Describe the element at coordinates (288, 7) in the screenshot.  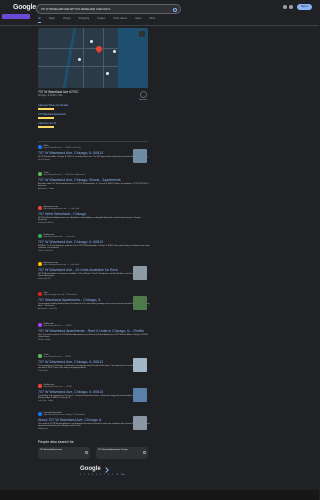
I see `header-icons` at that location.